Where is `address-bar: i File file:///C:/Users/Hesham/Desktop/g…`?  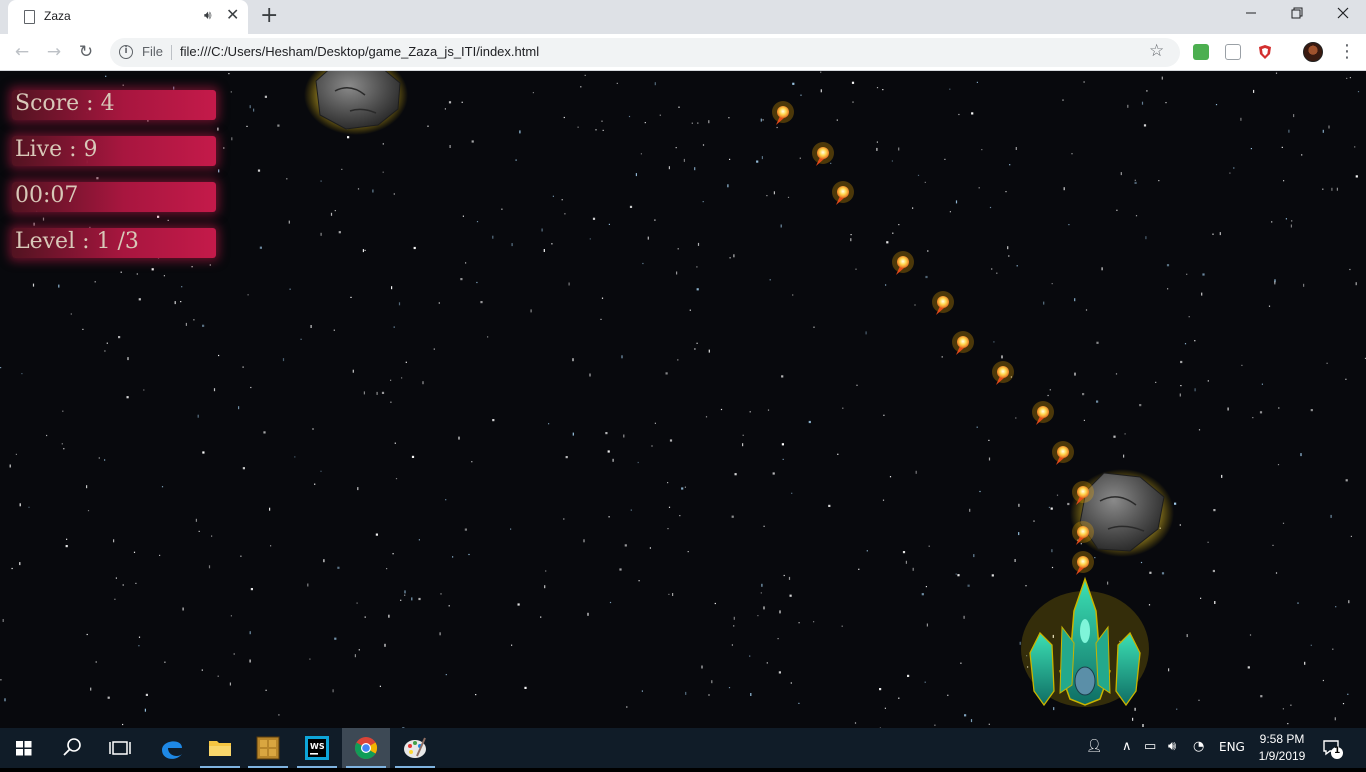 address-bar: i File file:///C:/Users/Hesham/Desktop/g… is located at coordinates (645, 52).